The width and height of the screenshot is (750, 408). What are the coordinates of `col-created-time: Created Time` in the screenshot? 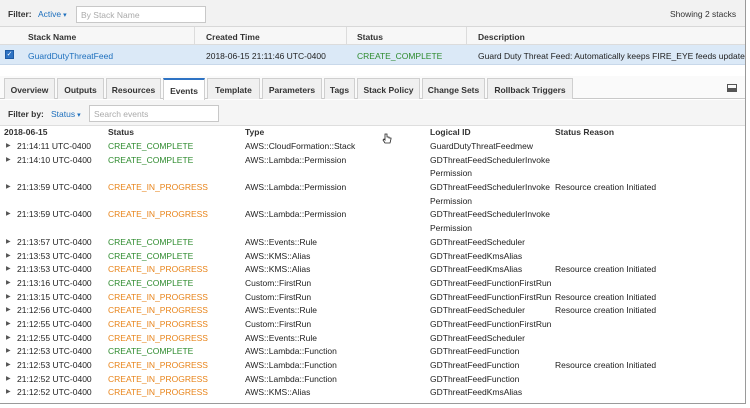 It's located at (233, 37).